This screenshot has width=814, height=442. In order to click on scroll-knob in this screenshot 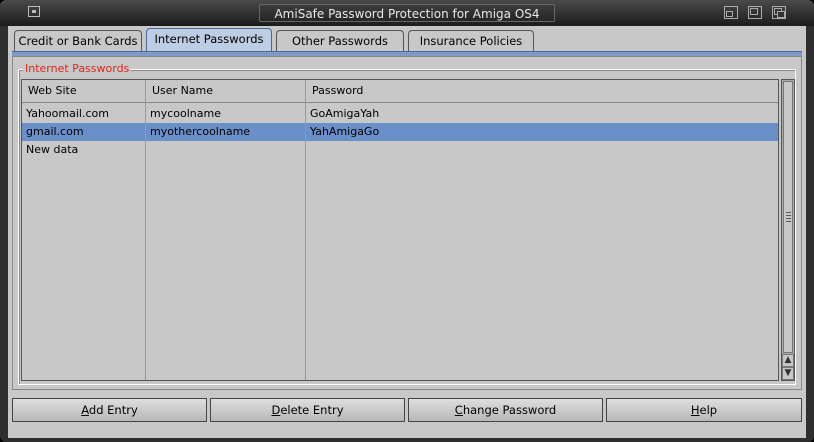, I will do `click(788, 217)`.